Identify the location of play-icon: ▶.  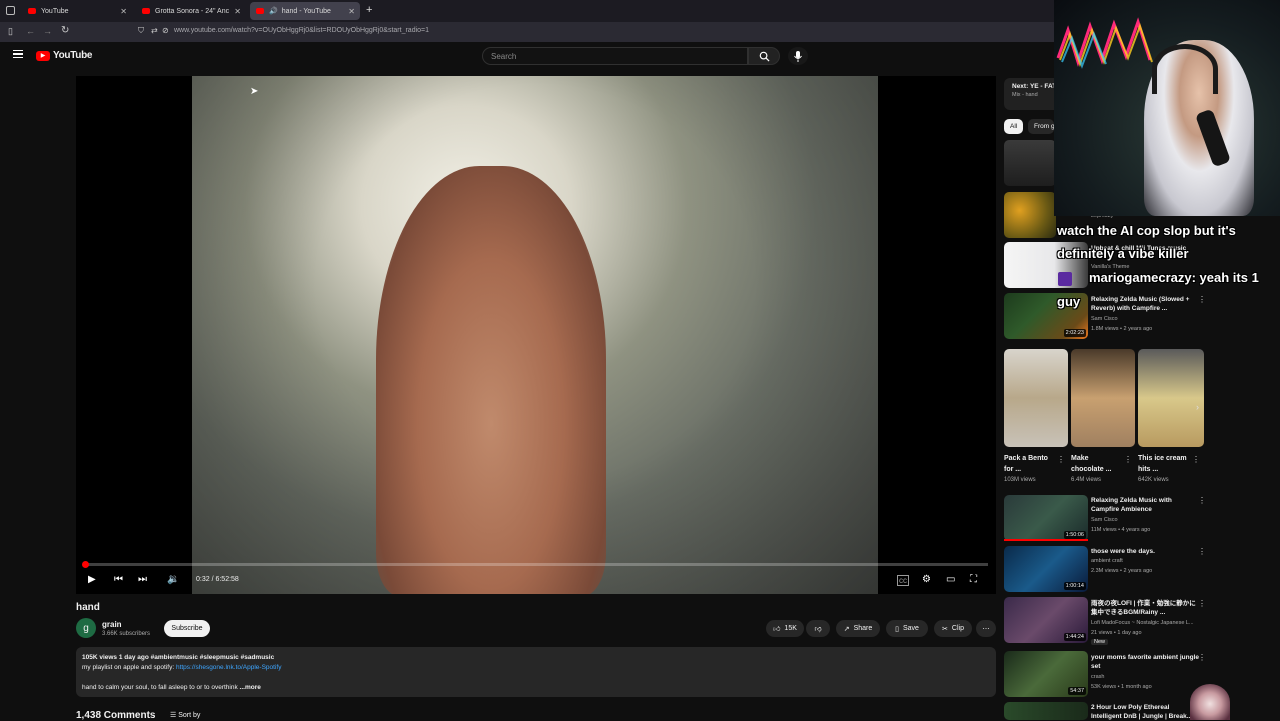
(92, 579).